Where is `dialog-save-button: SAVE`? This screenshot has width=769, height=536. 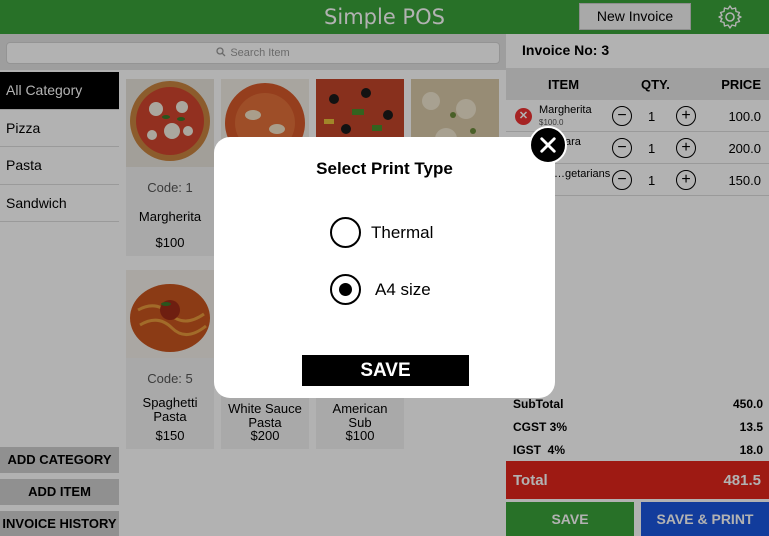
dialog-save-button: SAVE is located at coordinates (385, 370).